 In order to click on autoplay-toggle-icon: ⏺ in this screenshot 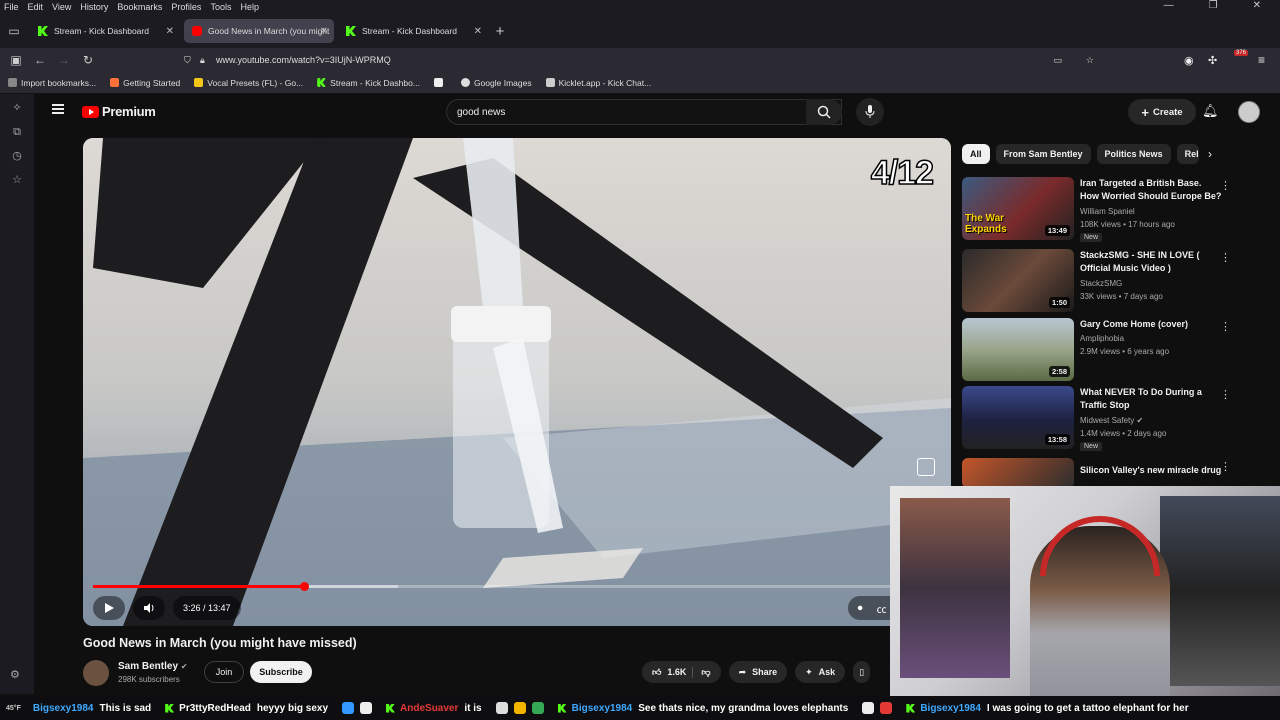, I will do `click(860, 608)`.